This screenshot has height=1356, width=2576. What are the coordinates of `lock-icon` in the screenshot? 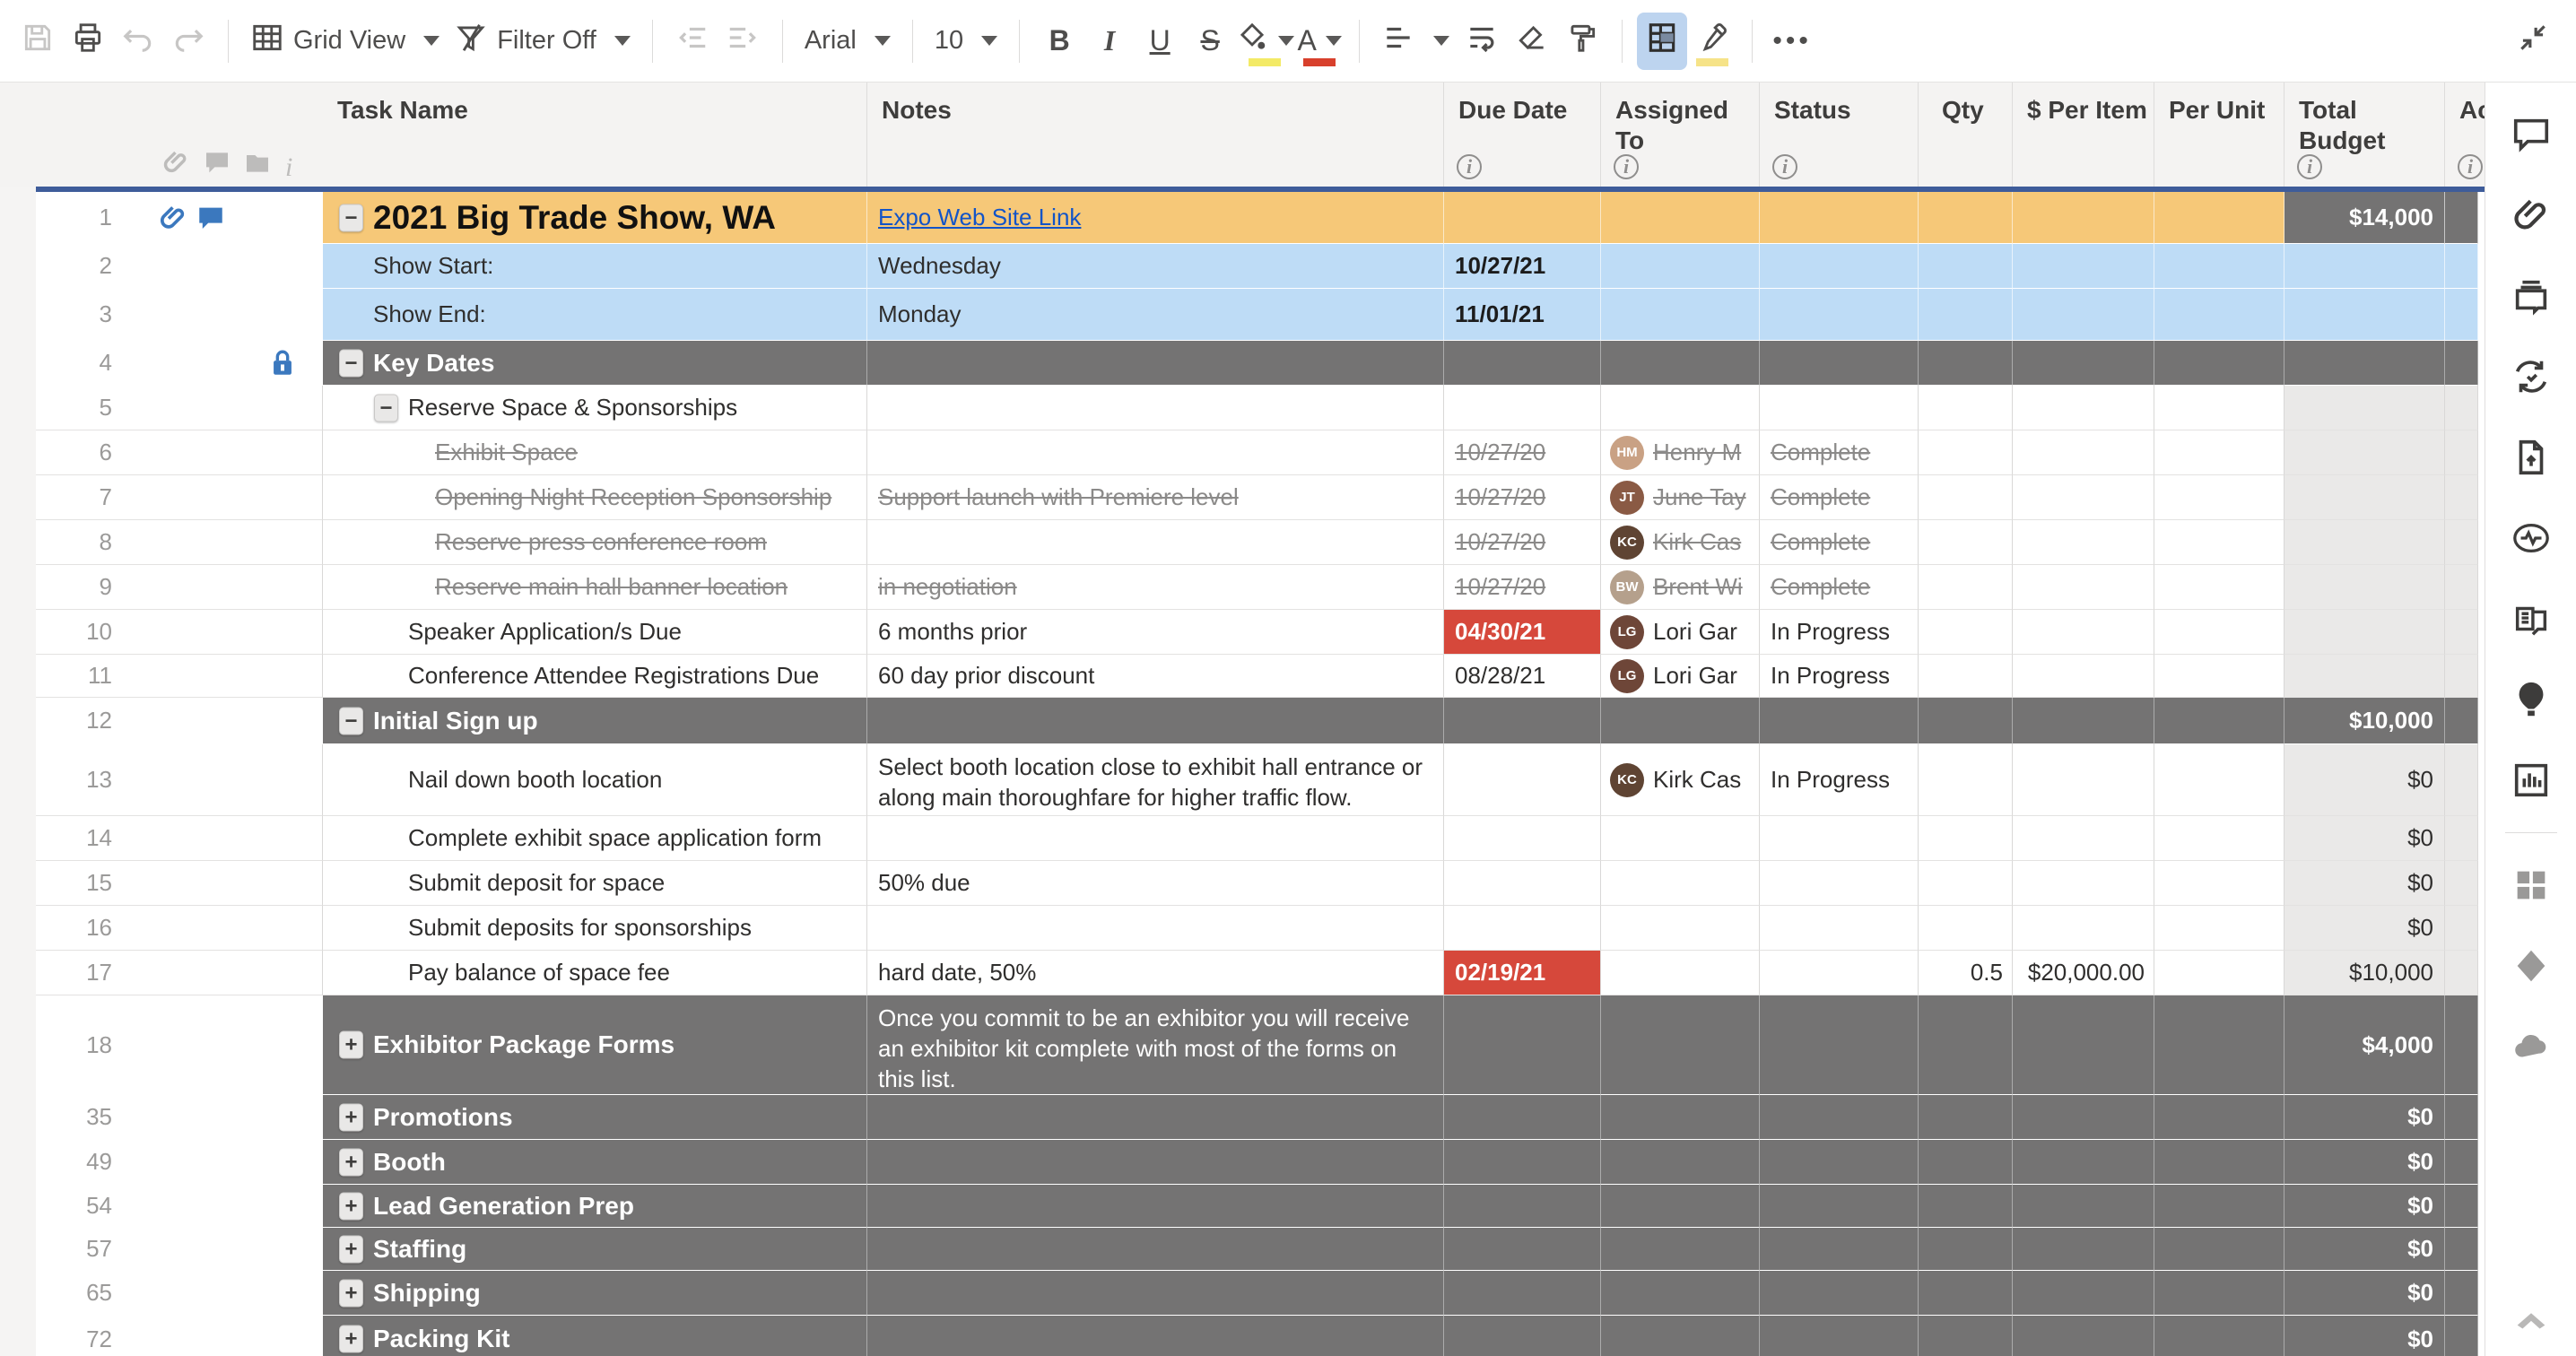 It's located at (282, 363).